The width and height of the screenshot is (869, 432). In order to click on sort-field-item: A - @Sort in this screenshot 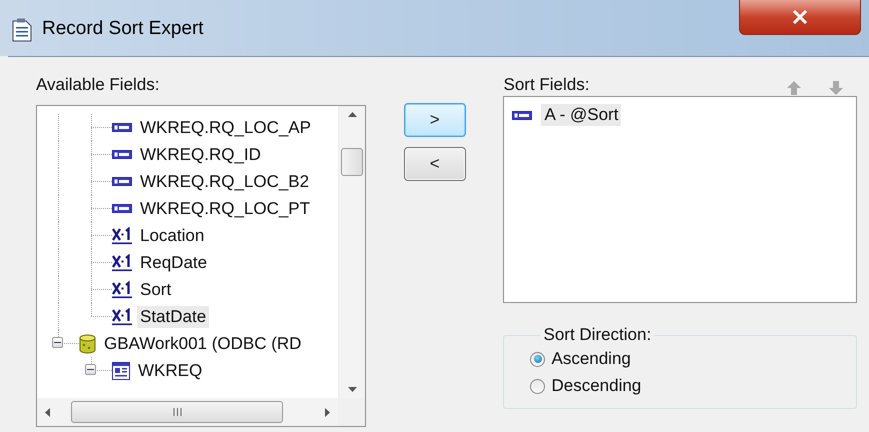, I will do `click(581, 115)`.